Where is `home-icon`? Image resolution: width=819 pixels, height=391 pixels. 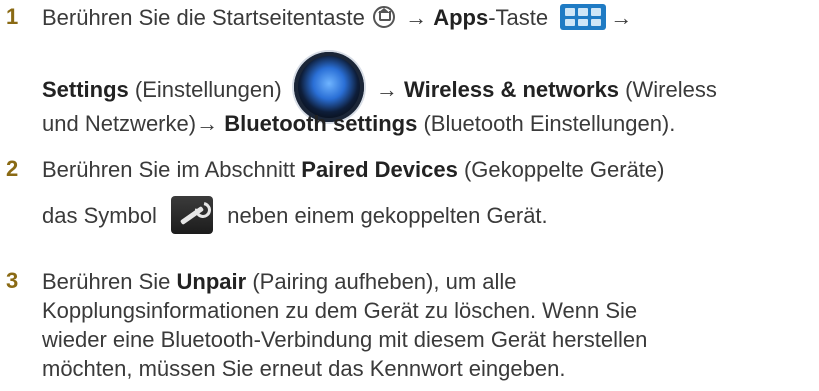
home-icon is located at coordinates (383, 17).